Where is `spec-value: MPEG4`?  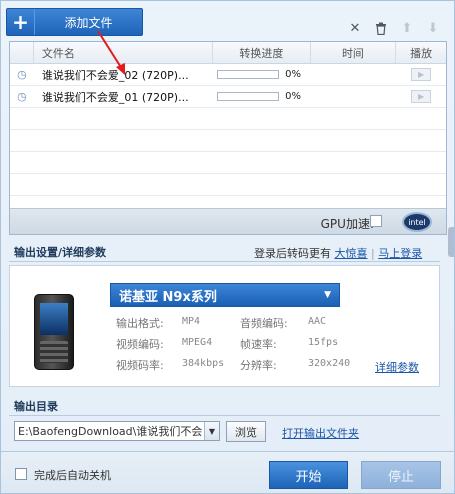 spec-value: MPEG4 is located at coordinates (197, 342).